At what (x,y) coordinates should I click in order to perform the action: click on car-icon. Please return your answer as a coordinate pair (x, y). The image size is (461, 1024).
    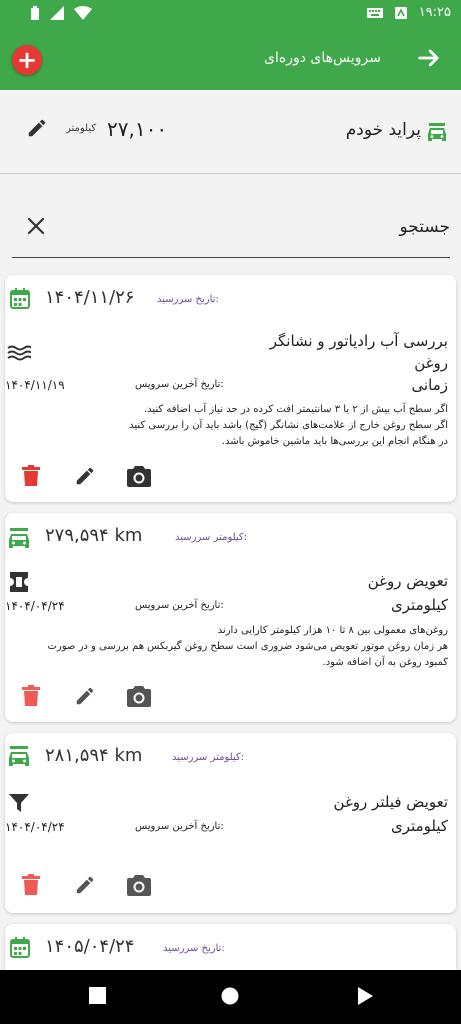
    Looking at the image, I should click on (437, 132).